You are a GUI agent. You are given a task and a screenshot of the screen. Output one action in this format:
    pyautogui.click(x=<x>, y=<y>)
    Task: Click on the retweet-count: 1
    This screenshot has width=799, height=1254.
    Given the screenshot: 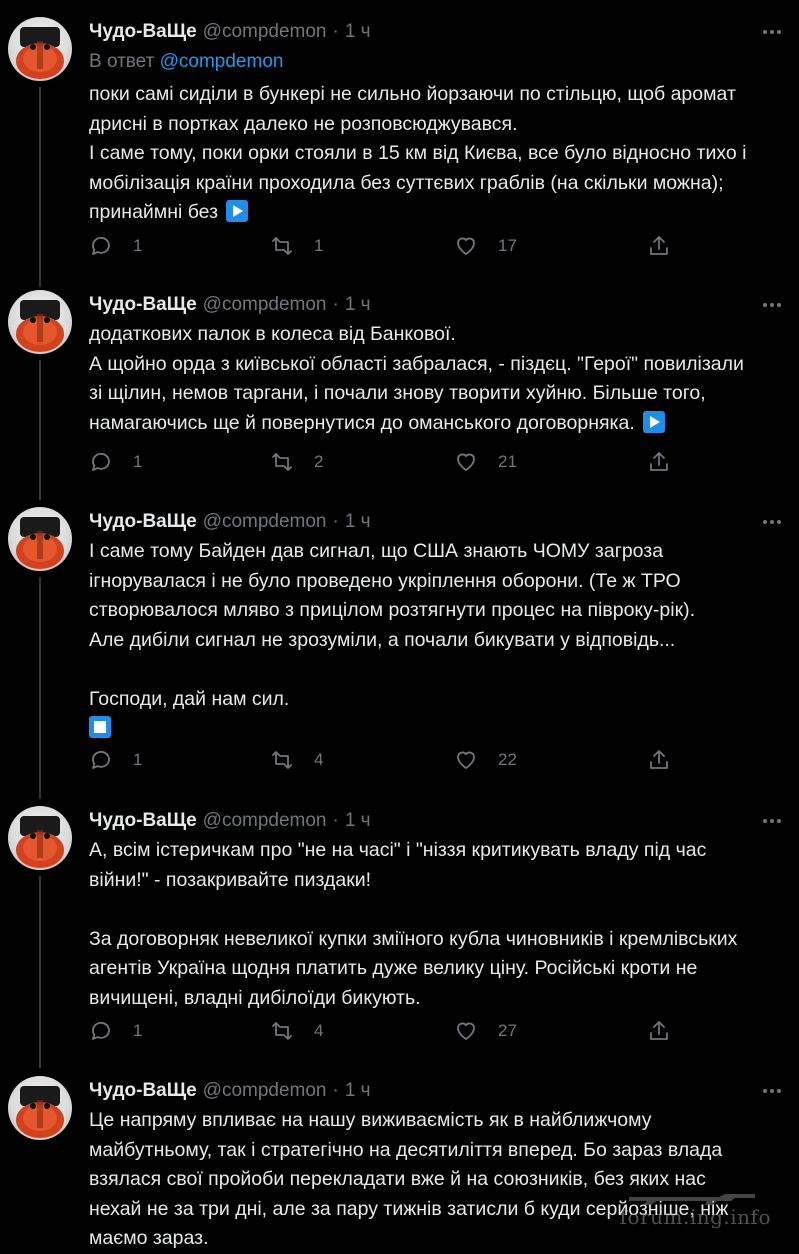 What is the action you would take?
    pyautogui.click(x=319, y=245)
    